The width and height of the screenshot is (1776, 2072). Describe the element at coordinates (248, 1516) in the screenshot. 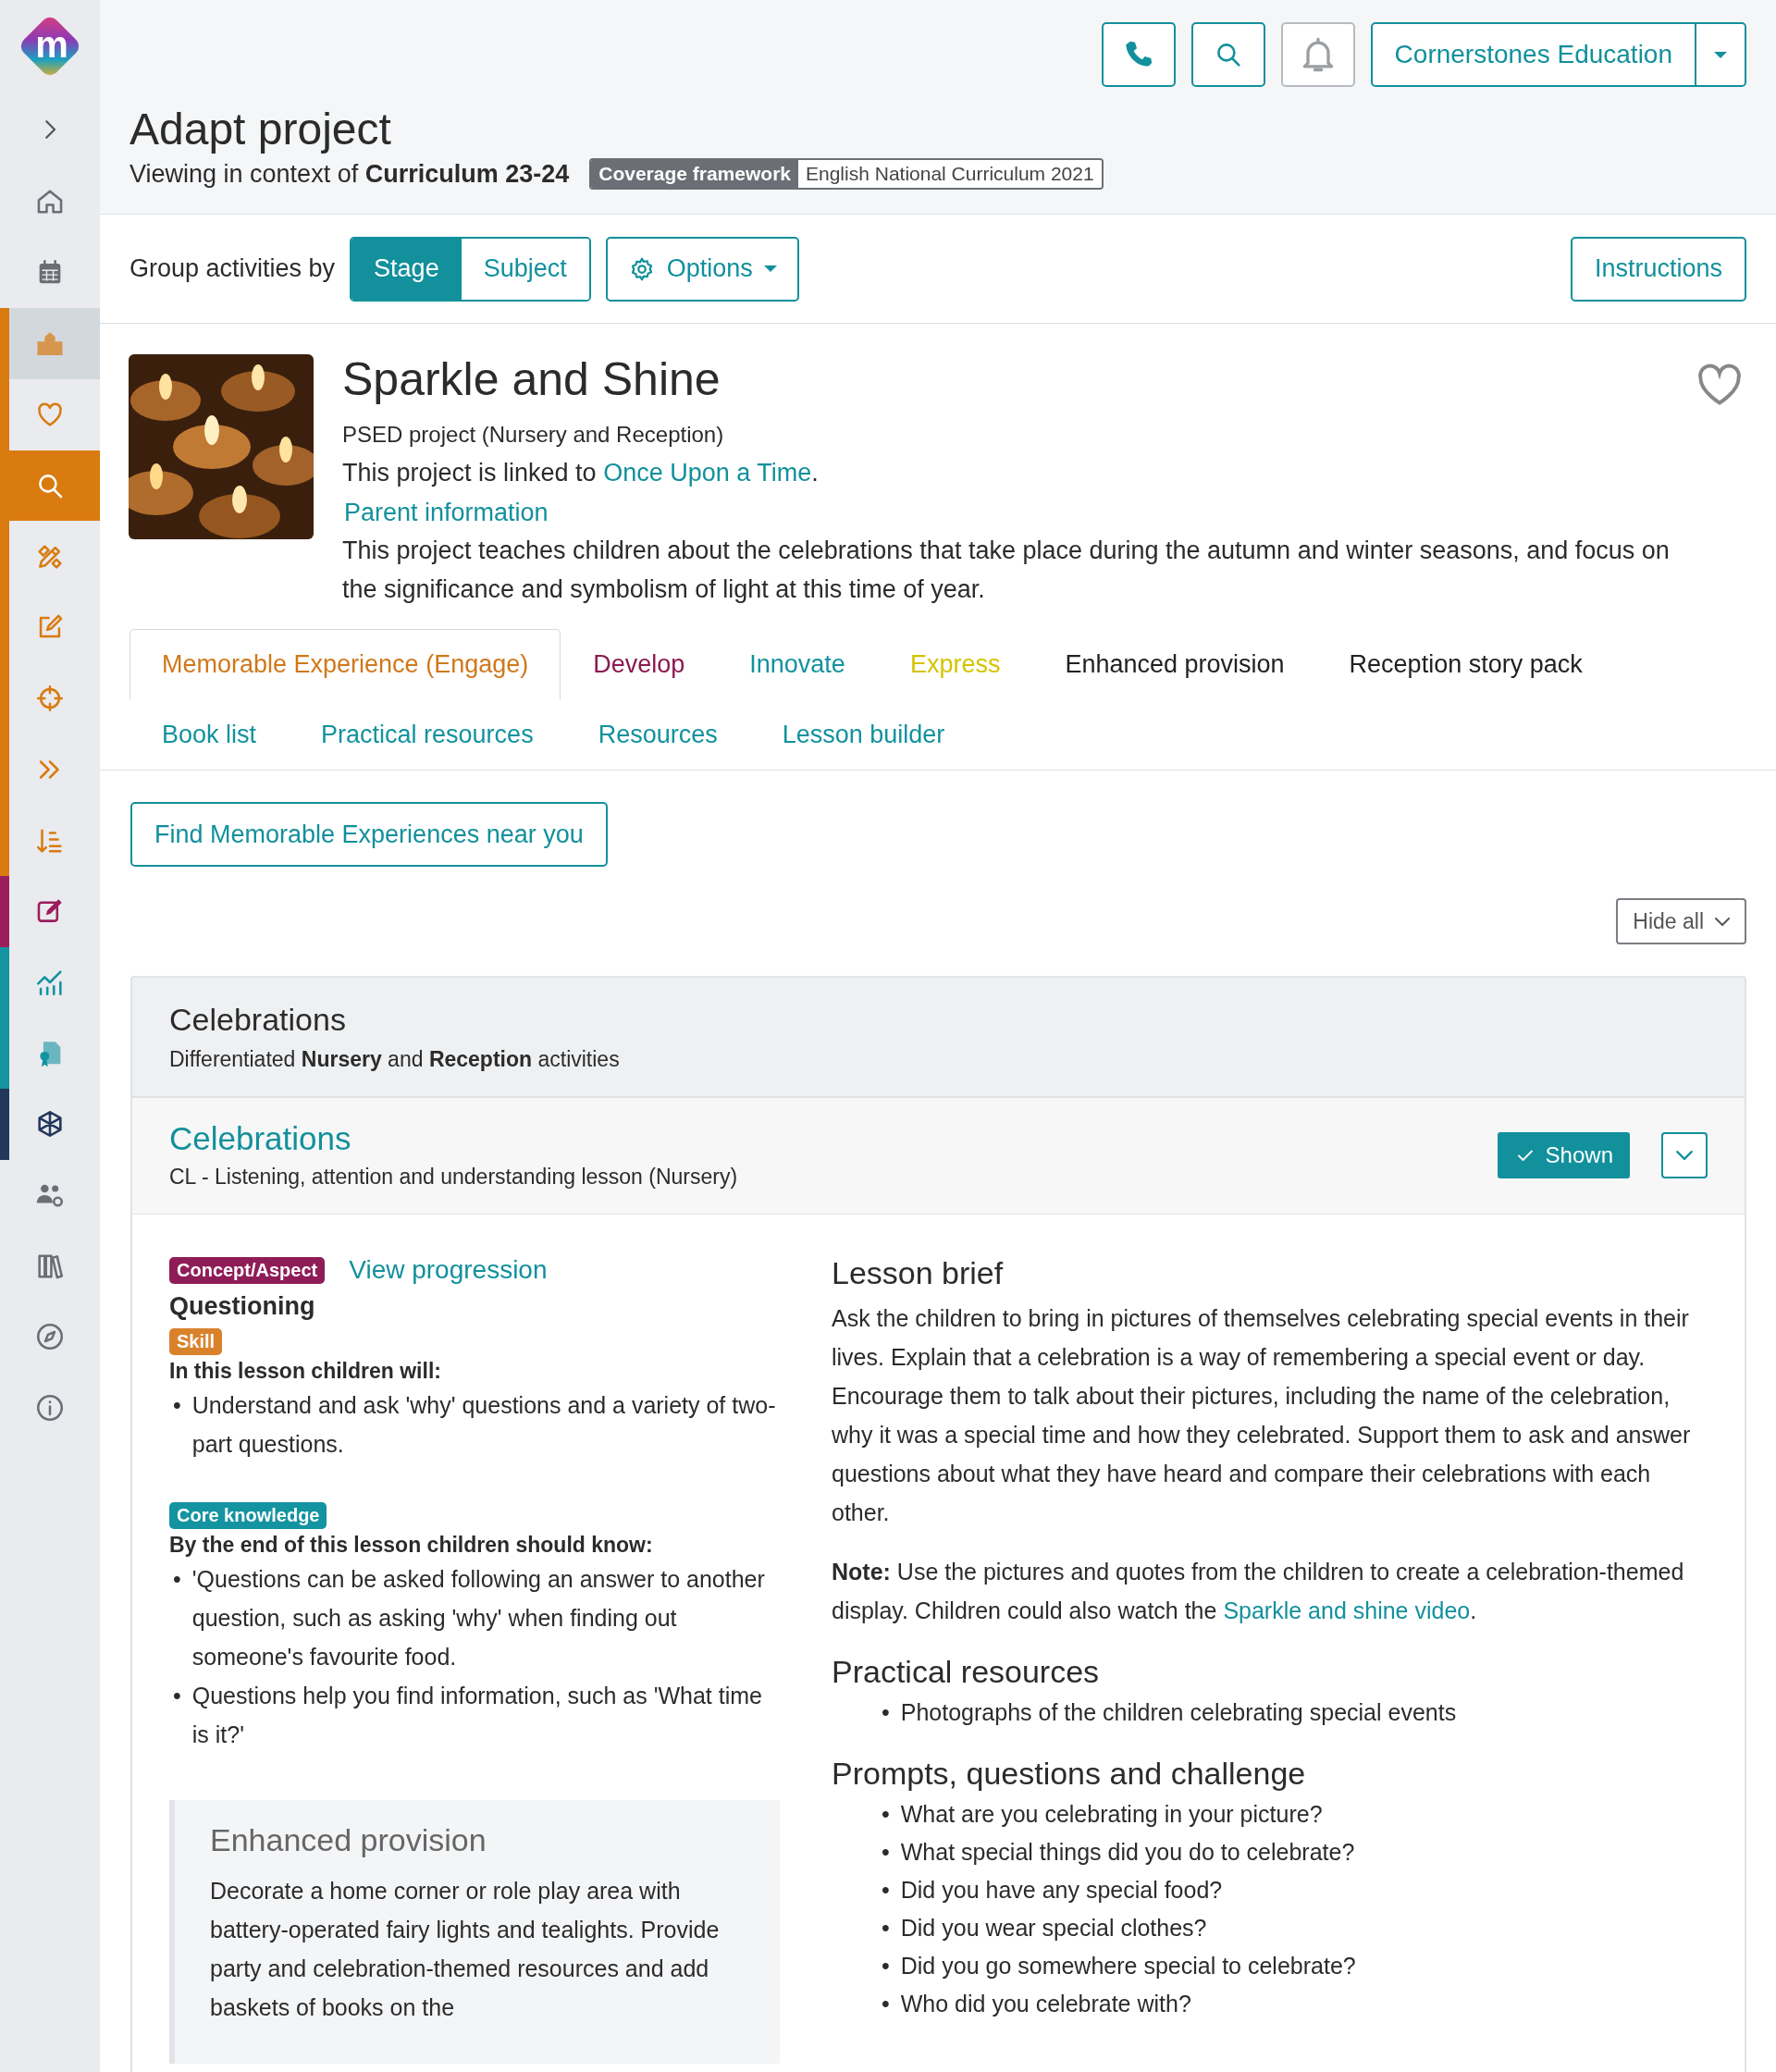

I see `knowledge-tag: Core knowledge` at that location.